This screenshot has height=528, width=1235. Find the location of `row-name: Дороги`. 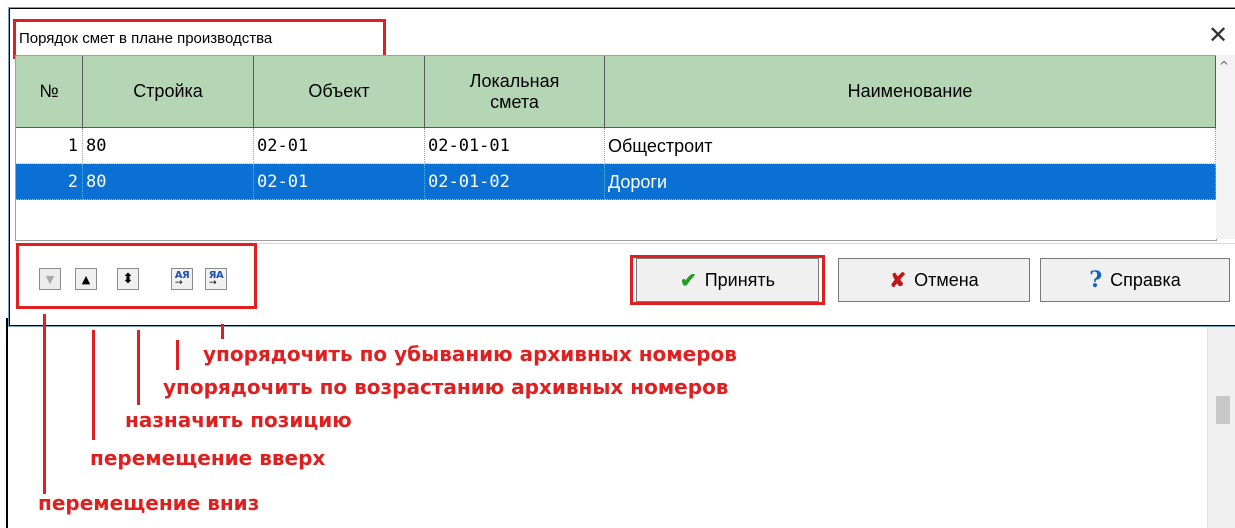

row-name: Дороги is located at coordinates (910, 182).